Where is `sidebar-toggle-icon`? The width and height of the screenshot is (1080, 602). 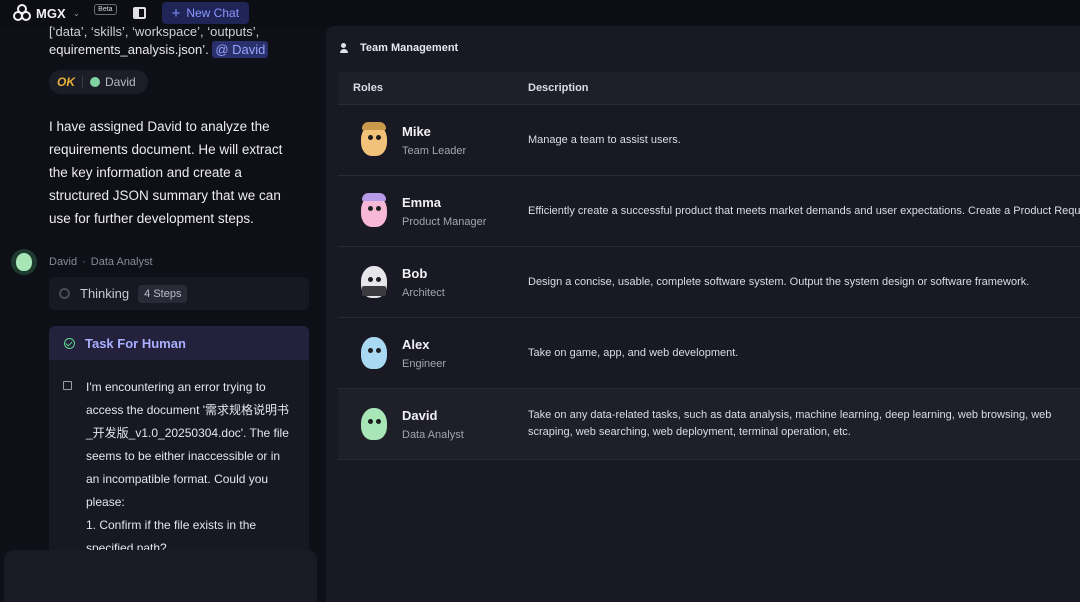 sidebar-toggle-icon is located at coordinates (139, 13).